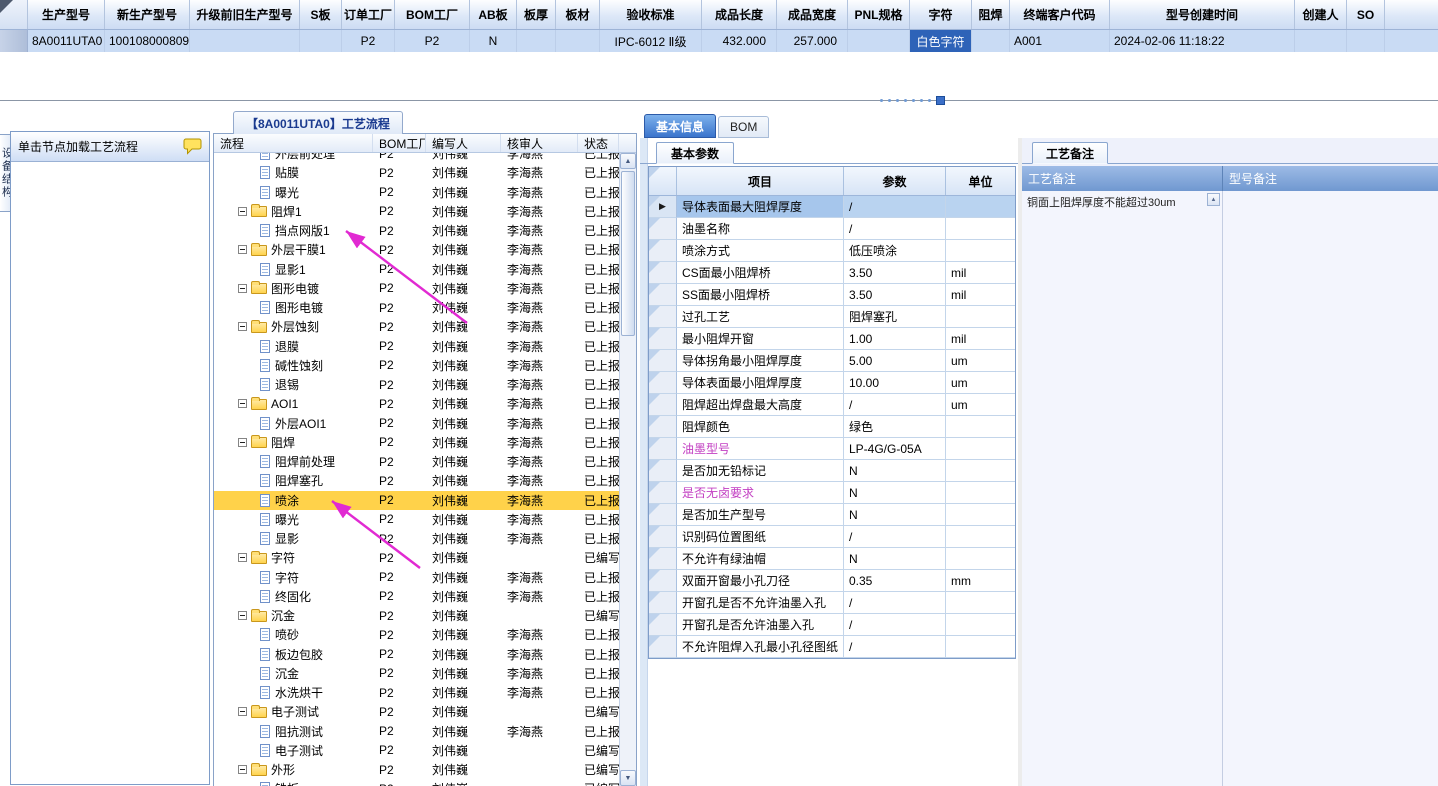 The image size is (1438, 786). What do you see at coordinates (368, 14) in the screenshot?
I see `summary-col-header: 订单工厂` at bounding box center [368, 14].